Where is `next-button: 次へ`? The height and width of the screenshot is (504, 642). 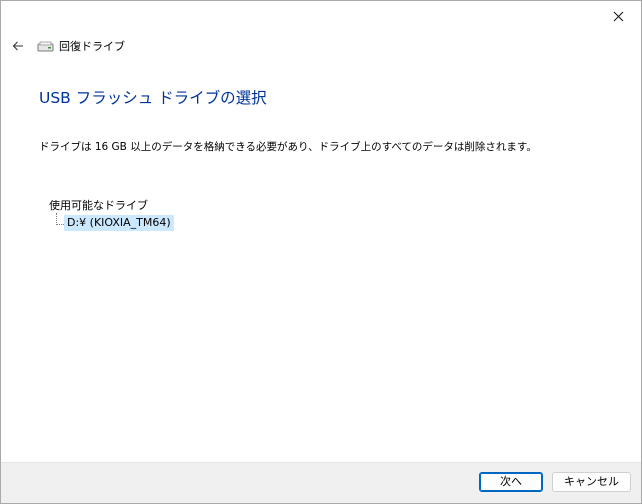 next-button: 次へ is located at coordinates (511, 482).